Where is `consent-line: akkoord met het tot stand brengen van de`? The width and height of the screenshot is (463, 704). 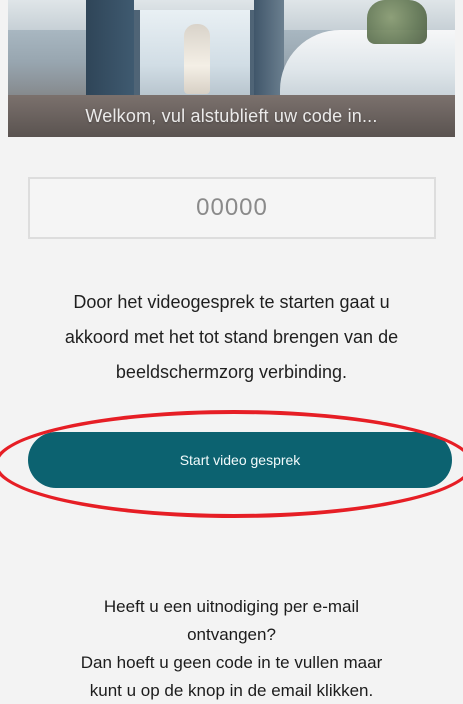 consent-line: akkoord met het tot stand brengen van de is located at coordinates (231, 337).